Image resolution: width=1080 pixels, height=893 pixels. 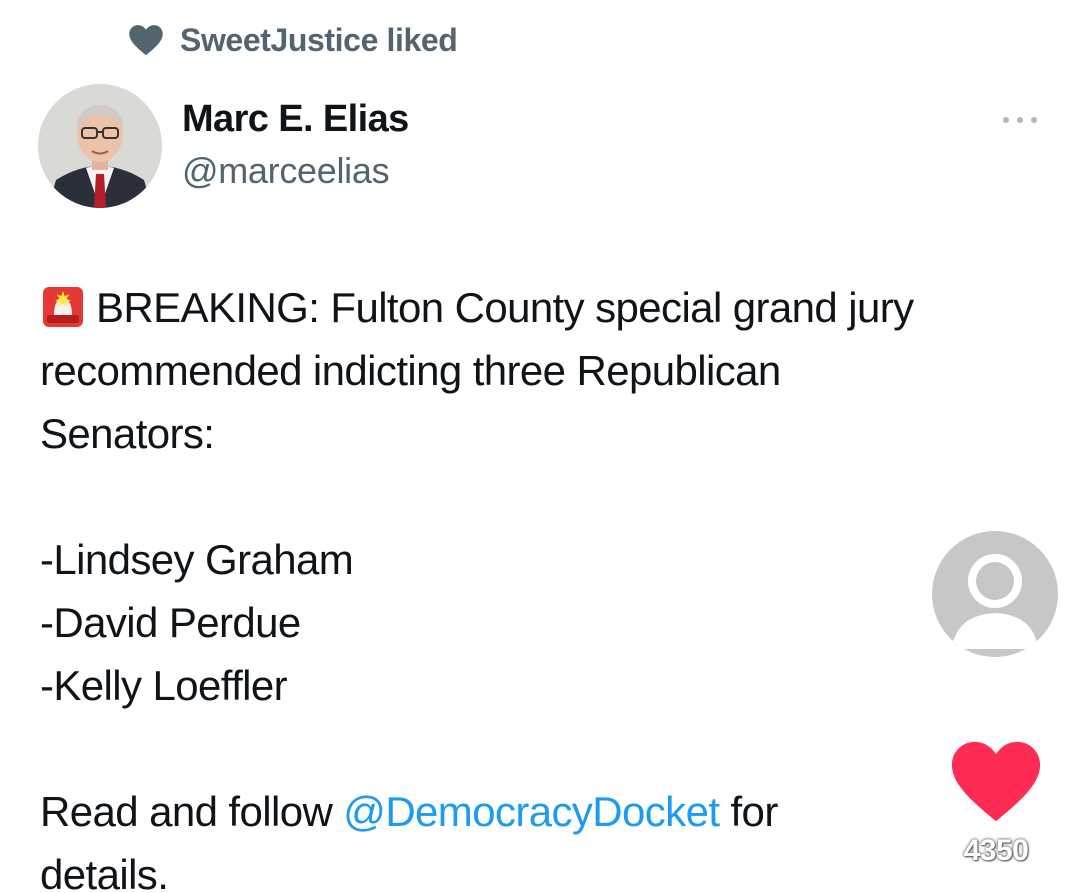 What do you see at coordinates (996, 850) in the screenshot?
I see `like-count: 4350` at bounding box center [996, 850].